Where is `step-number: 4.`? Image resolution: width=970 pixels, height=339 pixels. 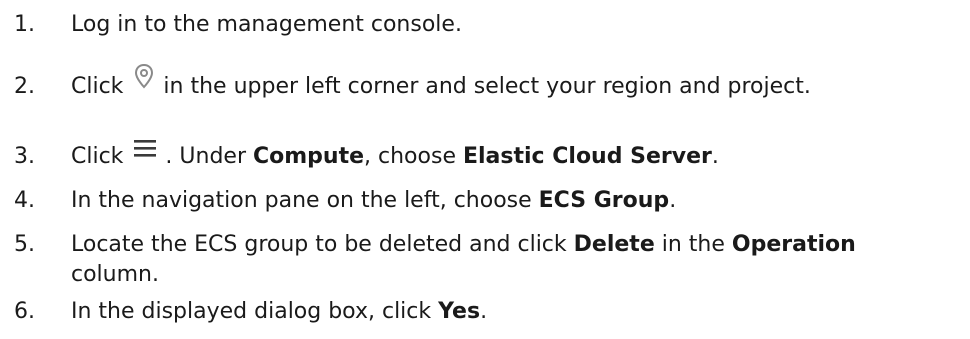 step-number: 4. is located at coordinates (24, 200).